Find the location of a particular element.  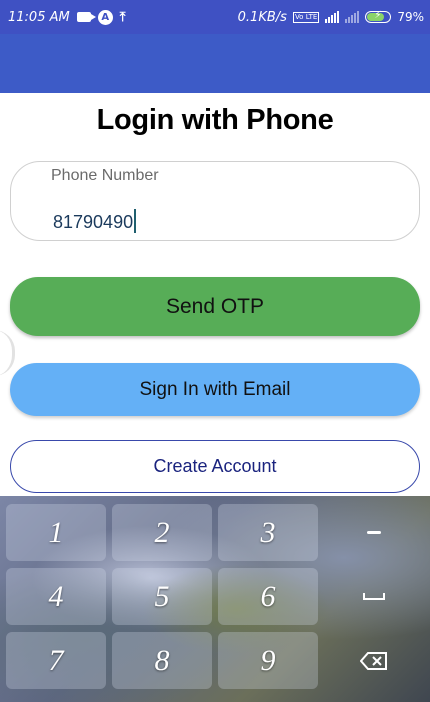

space-icon is located at coordinates (374, 596).